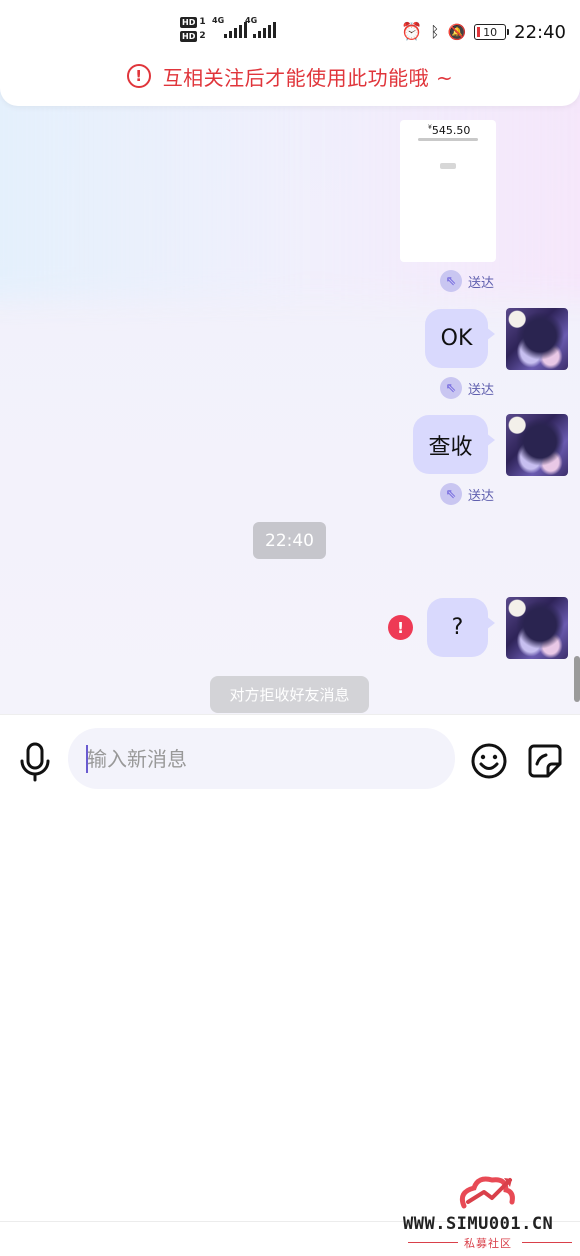 The image size is (580, 1256). What do you see at coordinates (138, 76) in the screenshot?
I see `warning-icon: !` at bounding box center [138, 76].